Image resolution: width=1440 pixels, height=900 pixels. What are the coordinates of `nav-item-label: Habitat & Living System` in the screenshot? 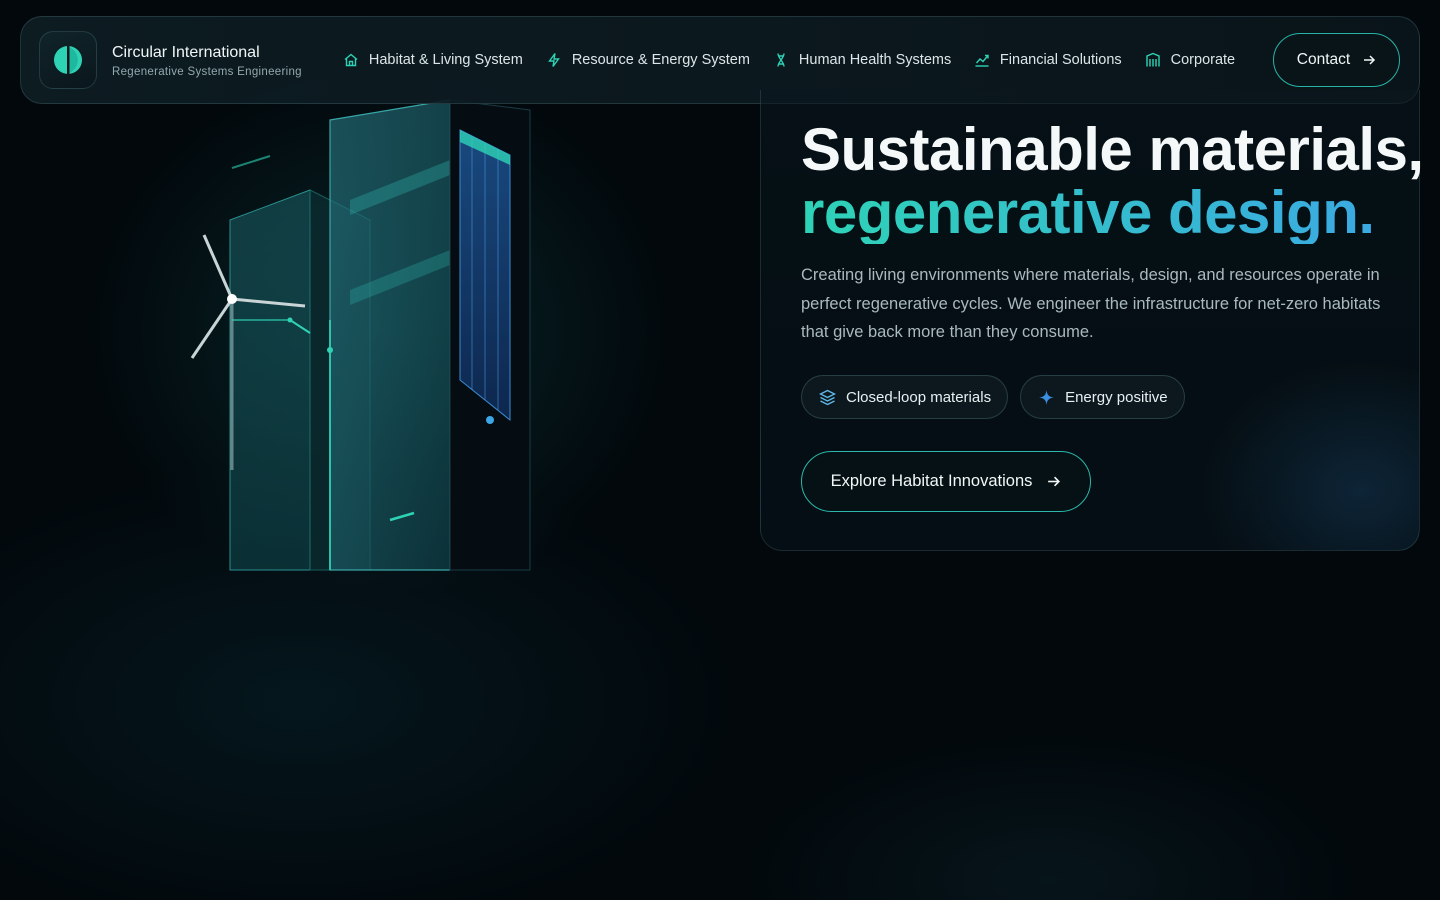 It's located at (445, 60).